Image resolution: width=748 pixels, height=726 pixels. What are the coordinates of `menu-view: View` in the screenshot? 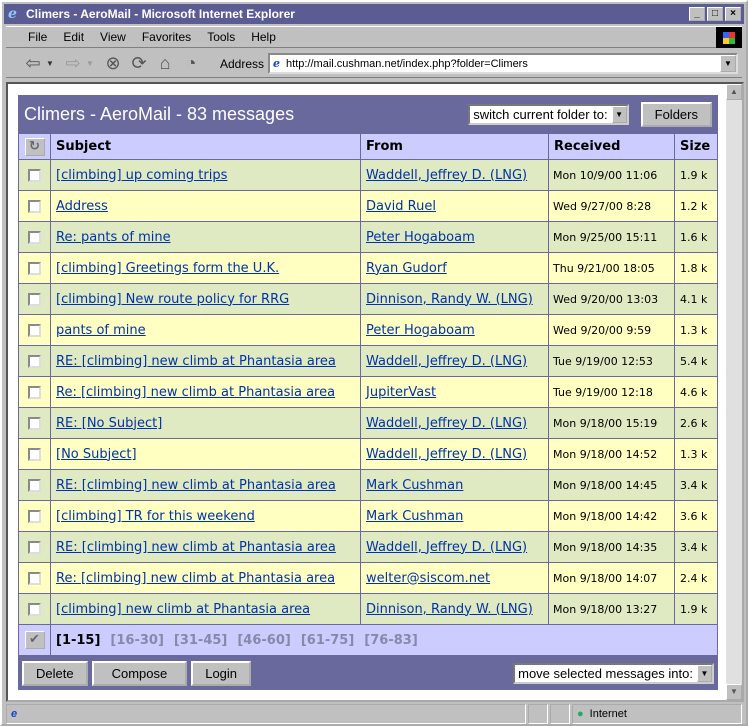 It's located at (113, 37).